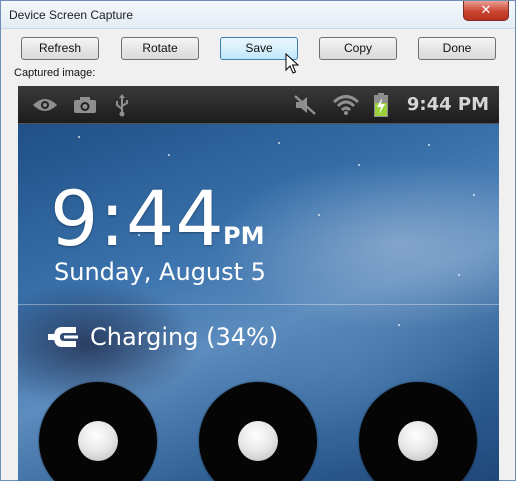  I want to click on refresh-button: Refresh, so click(60, 48).